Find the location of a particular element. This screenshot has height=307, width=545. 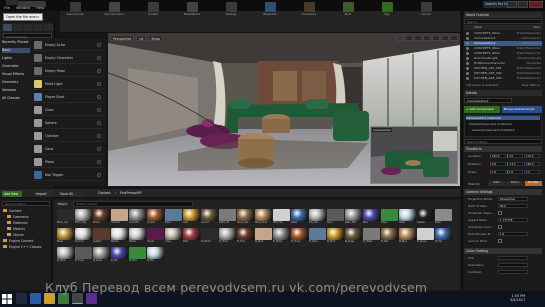

windows-start-icon is located at coordinates (7, 299).